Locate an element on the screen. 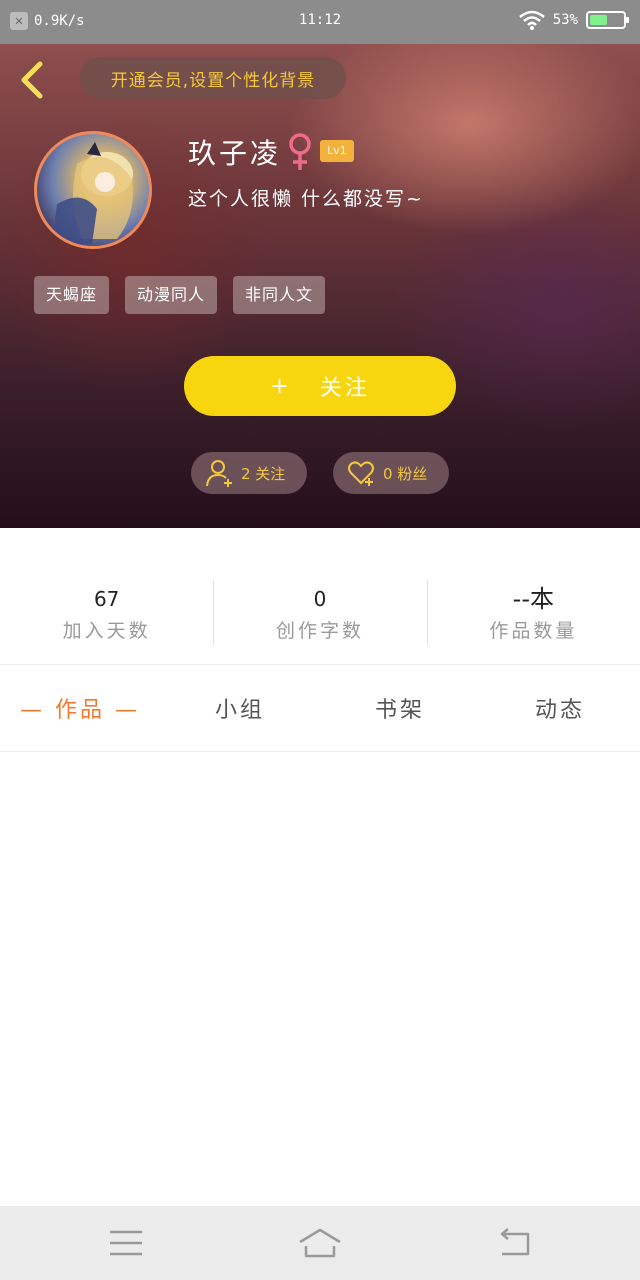  profile-tabs: — 作品 — 小组 书架 动态 is located at coordinates (320, 708).